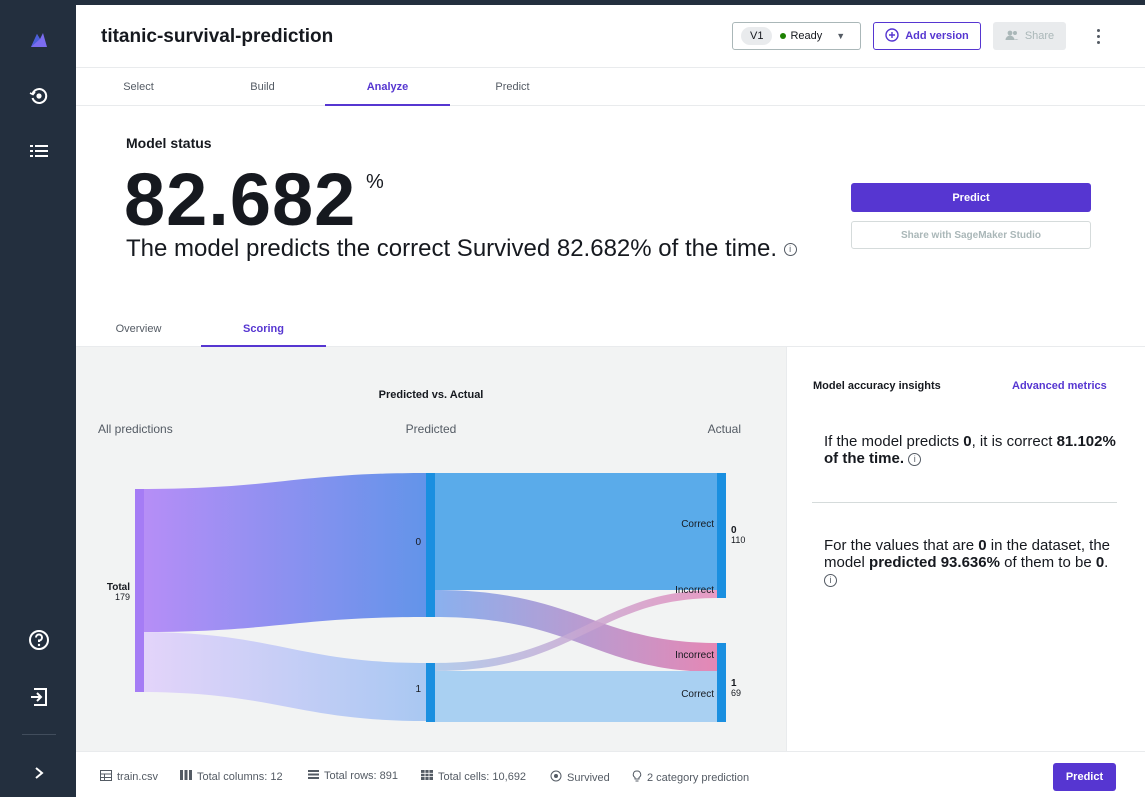  Describe the element at coordinates (637, 777) in the screenshot. I see `lightbulb-icon` at that location.